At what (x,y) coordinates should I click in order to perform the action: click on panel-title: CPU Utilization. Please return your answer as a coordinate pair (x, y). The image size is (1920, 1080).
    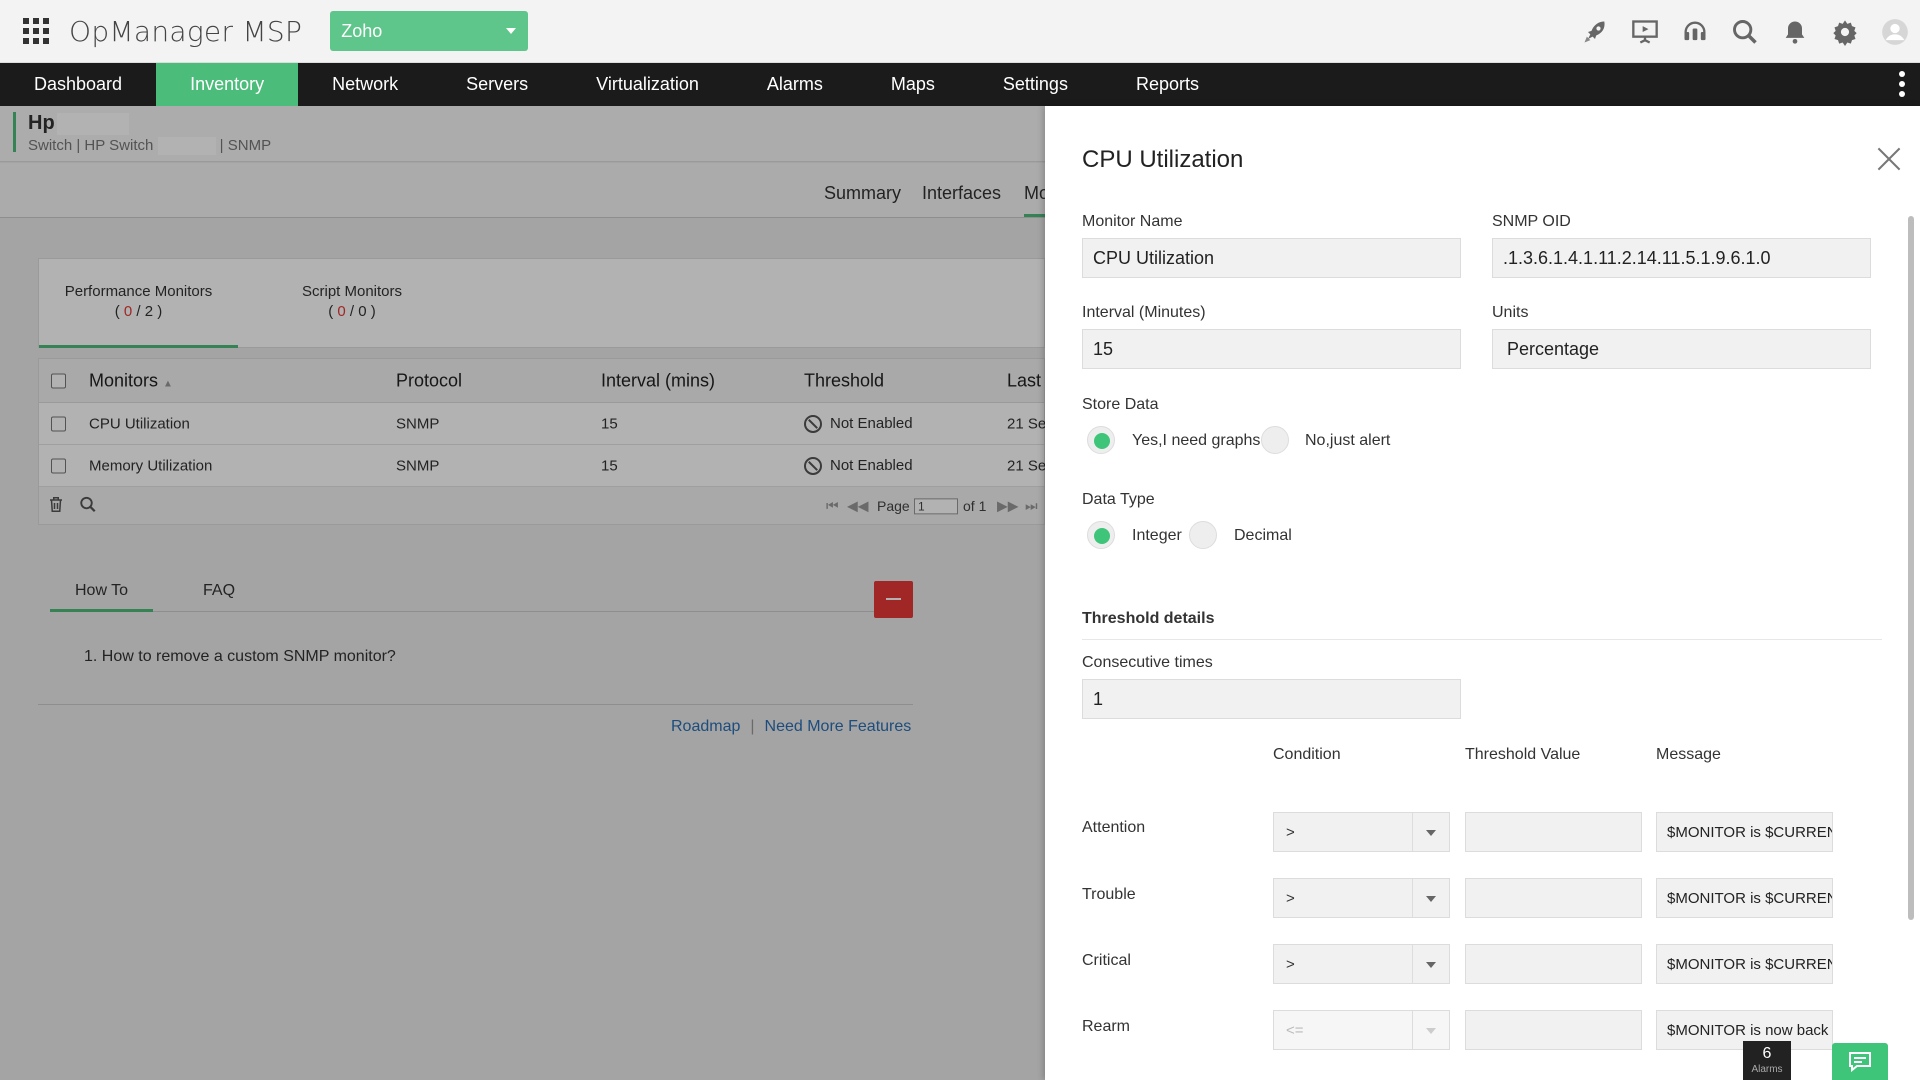
    Looking at the image, I should click on (1163, 159).